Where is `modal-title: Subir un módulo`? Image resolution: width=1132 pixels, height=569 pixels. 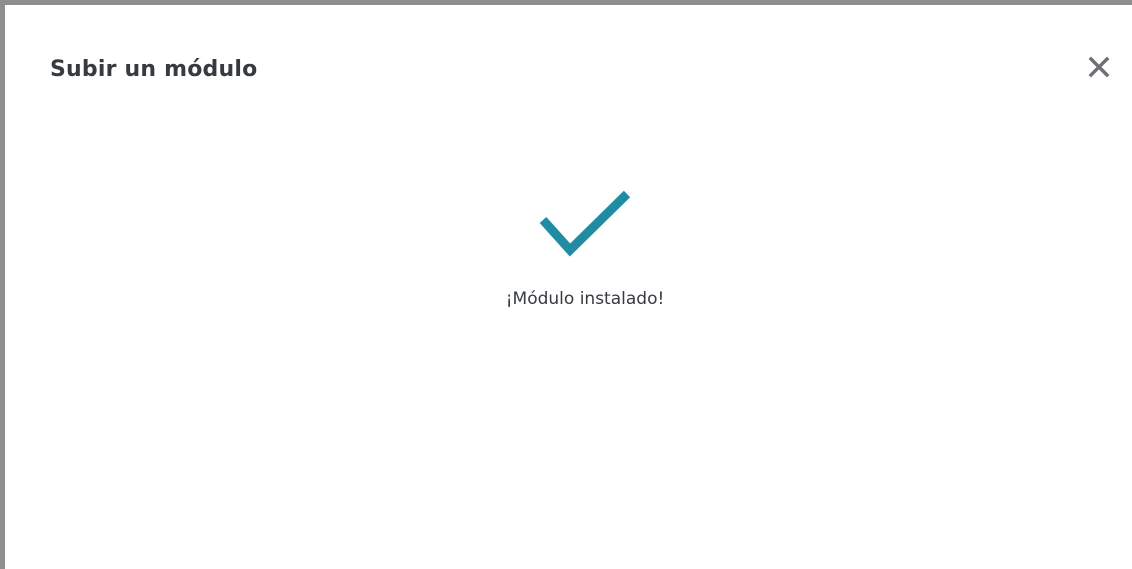
modal-title: Subir un módulo is located at coordinates (154, 69).